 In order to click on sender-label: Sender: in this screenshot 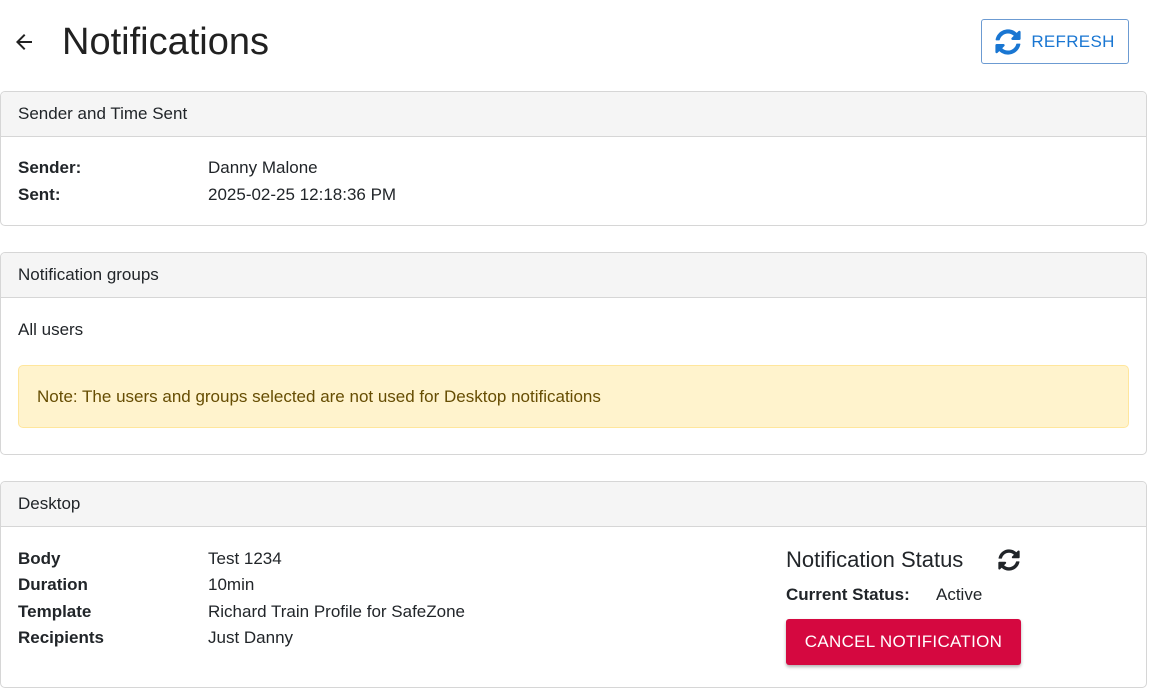, I will do `click(50, 167)`.